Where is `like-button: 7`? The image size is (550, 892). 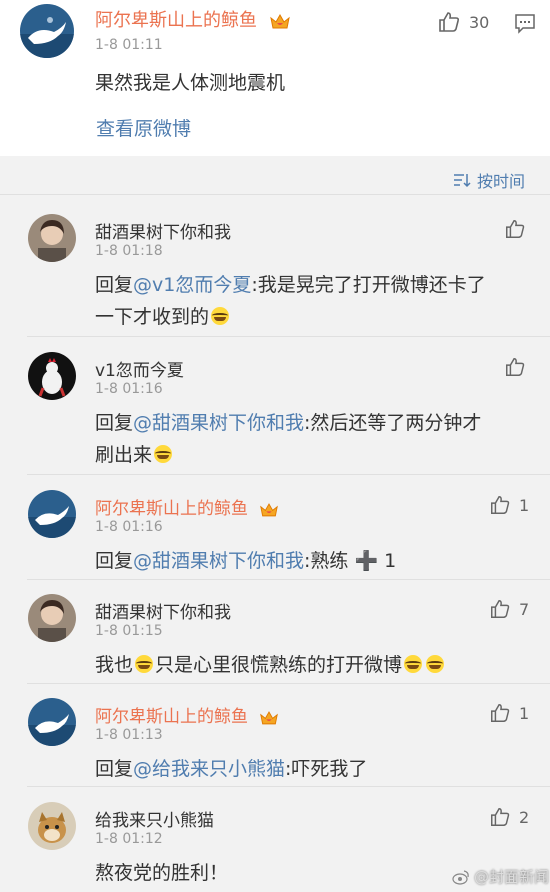
like-button: 7 is located at coordinates (509, 609).